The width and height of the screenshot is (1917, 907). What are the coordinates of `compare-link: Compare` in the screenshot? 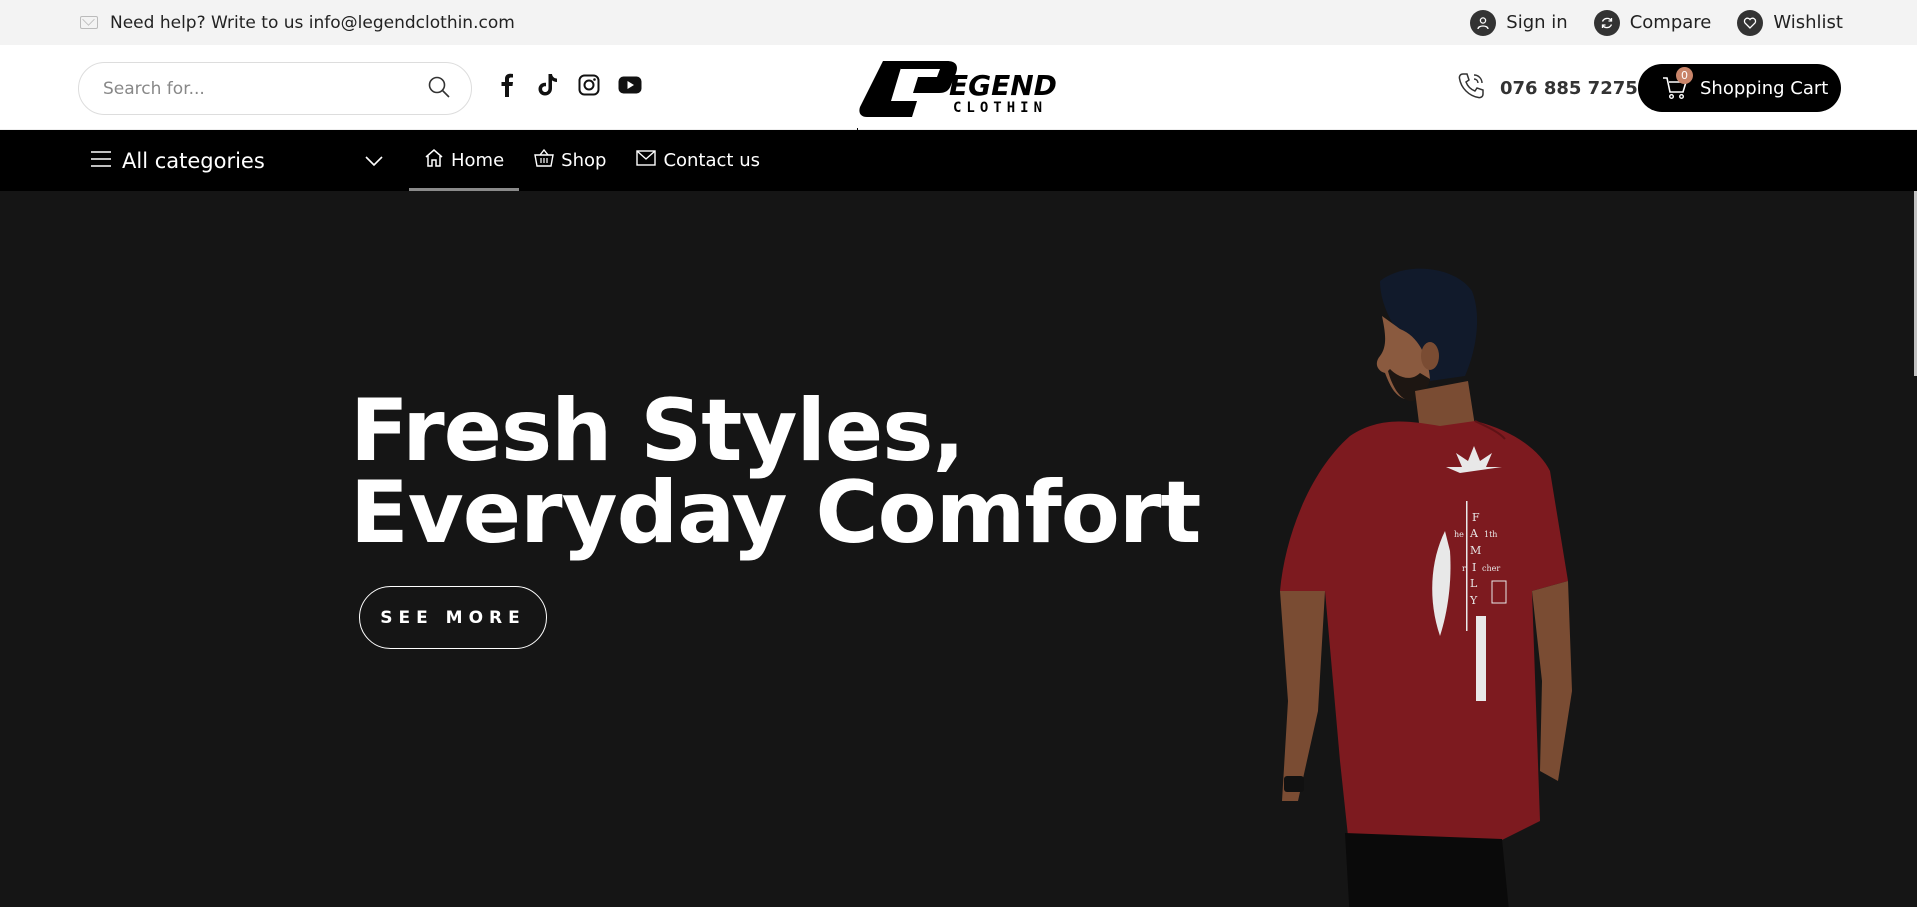 It's located at (1652, 22).